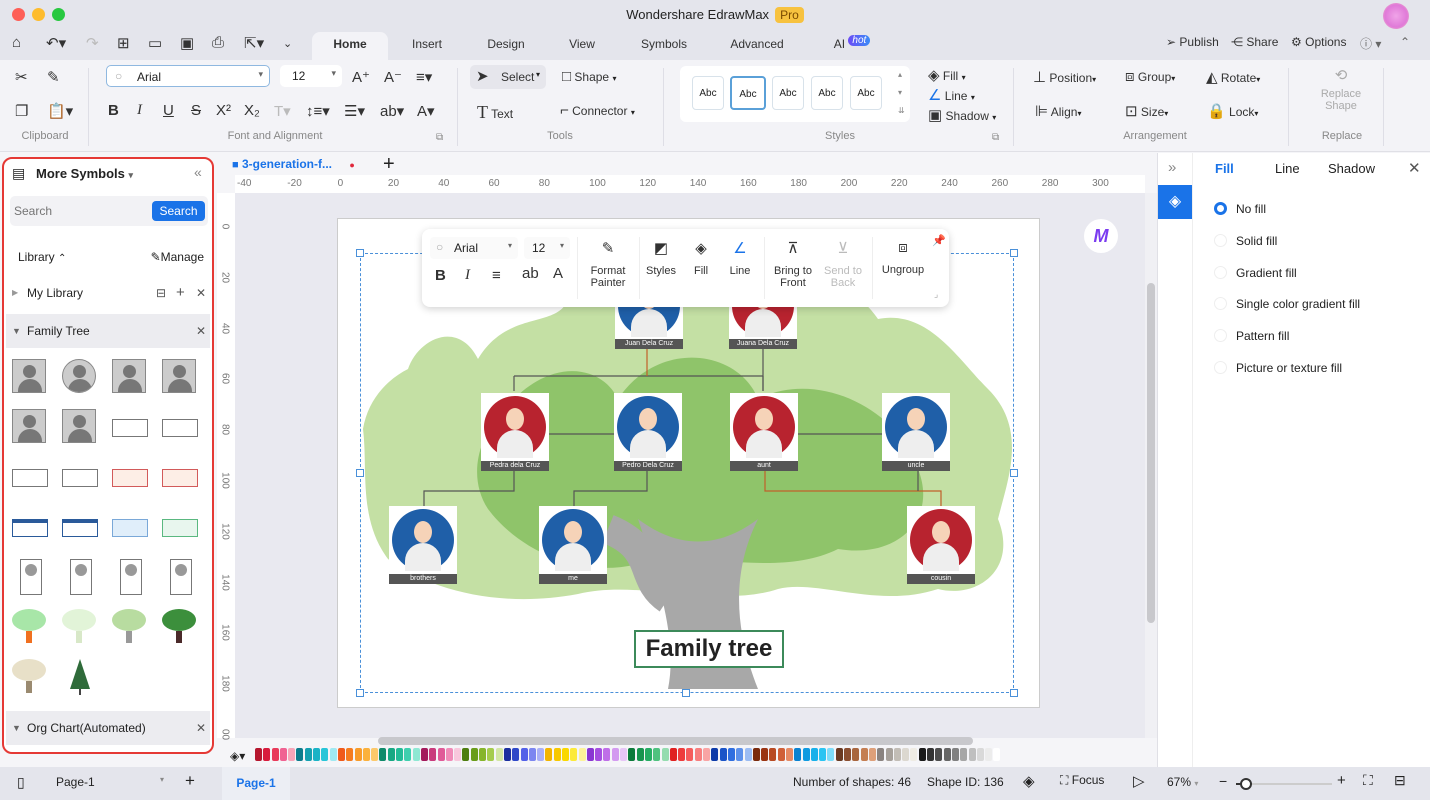 This screenshot has width=1430, height=800. I want to click on tab-design: Design, so click(506, 46).